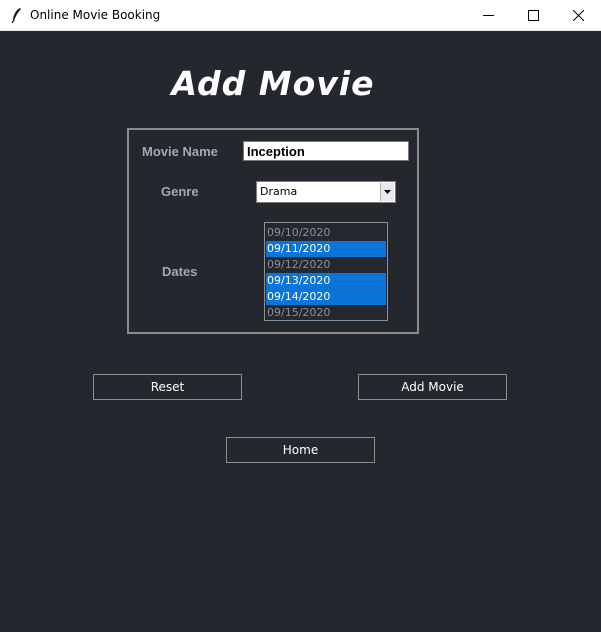  I want to click on maximize-icon, so click(533, 15).